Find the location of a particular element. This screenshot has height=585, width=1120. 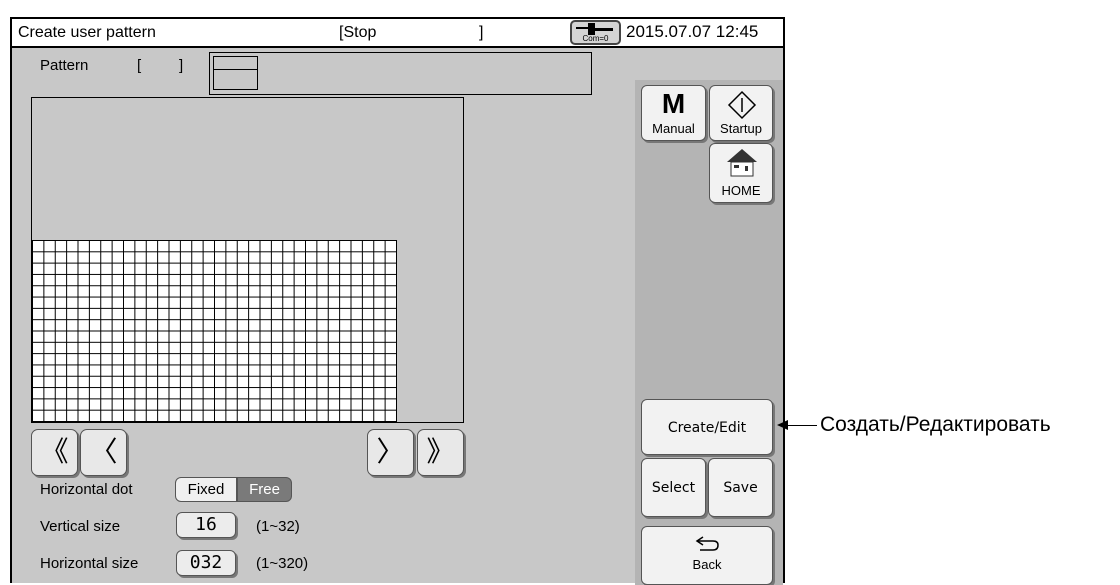

create-edit-label: Create/Edit is located at coordinates (707, 428).